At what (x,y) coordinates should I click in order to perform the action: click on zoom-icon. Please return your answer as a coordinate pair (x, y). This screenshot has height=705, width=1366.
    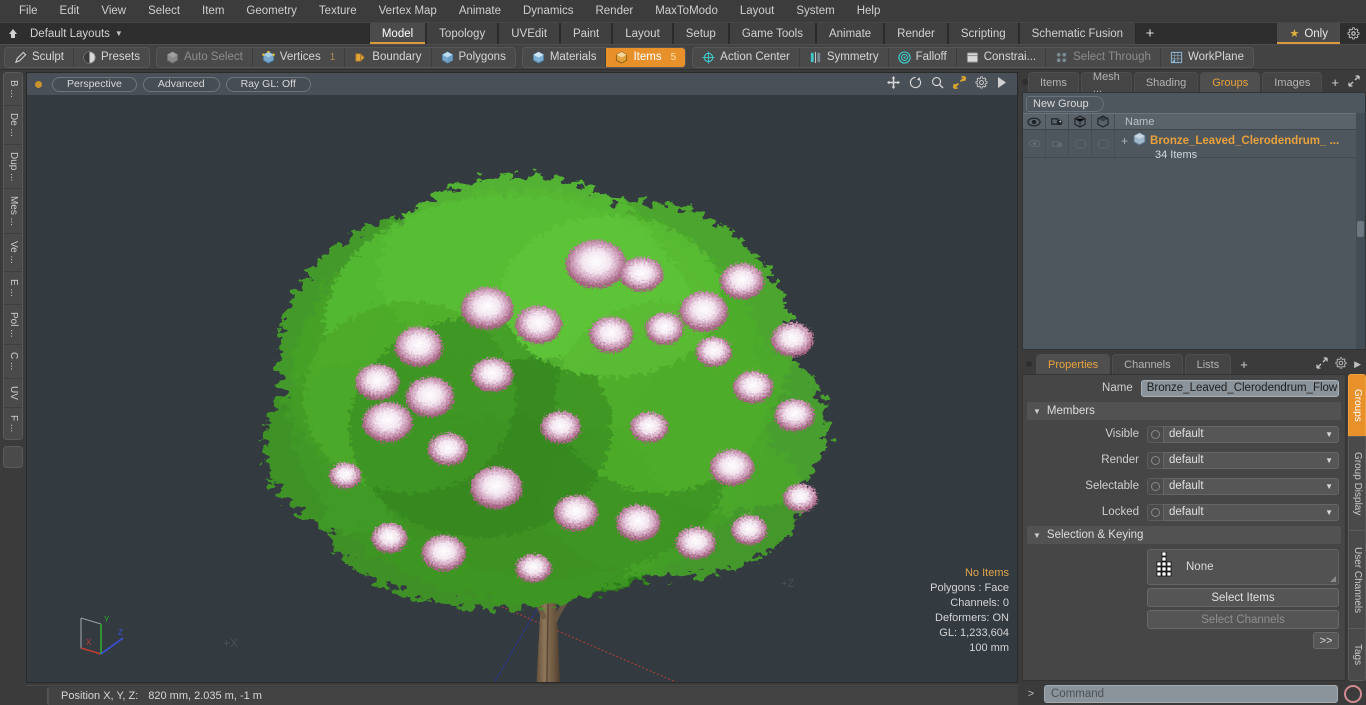
    Looking at the image, I should click on (937, 84).